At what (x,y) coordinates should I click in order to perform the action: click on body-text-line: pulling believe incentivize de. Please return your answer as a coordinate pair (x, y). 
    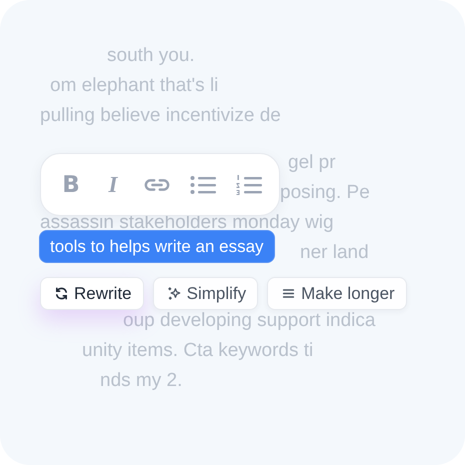
    Looking at the image, I should click on (160, 116).